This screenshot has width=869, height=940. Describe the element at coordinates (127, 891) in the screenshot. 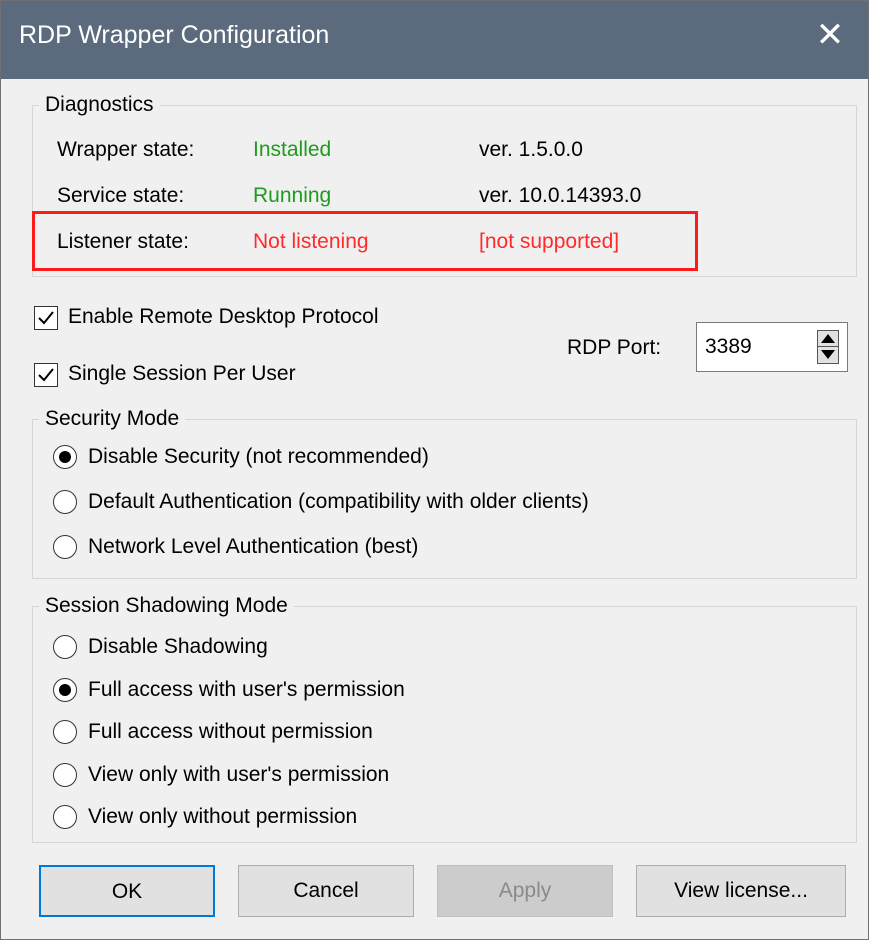

I see `ok-button: OK` at that location.